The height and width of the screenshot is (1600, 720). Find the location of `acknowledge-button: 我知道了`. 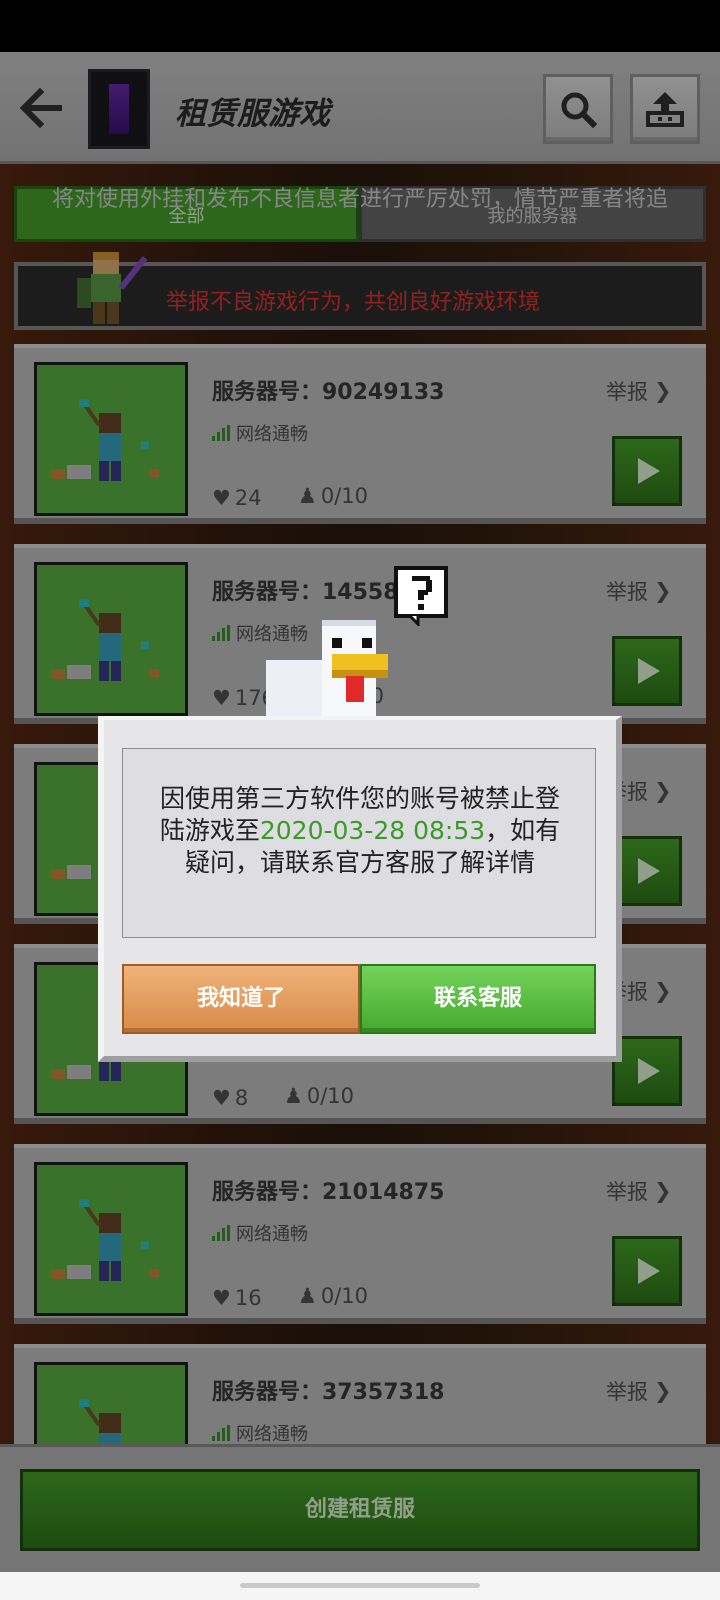

acknowledge-button: 我知道了 is located at coordinates (241, 999).